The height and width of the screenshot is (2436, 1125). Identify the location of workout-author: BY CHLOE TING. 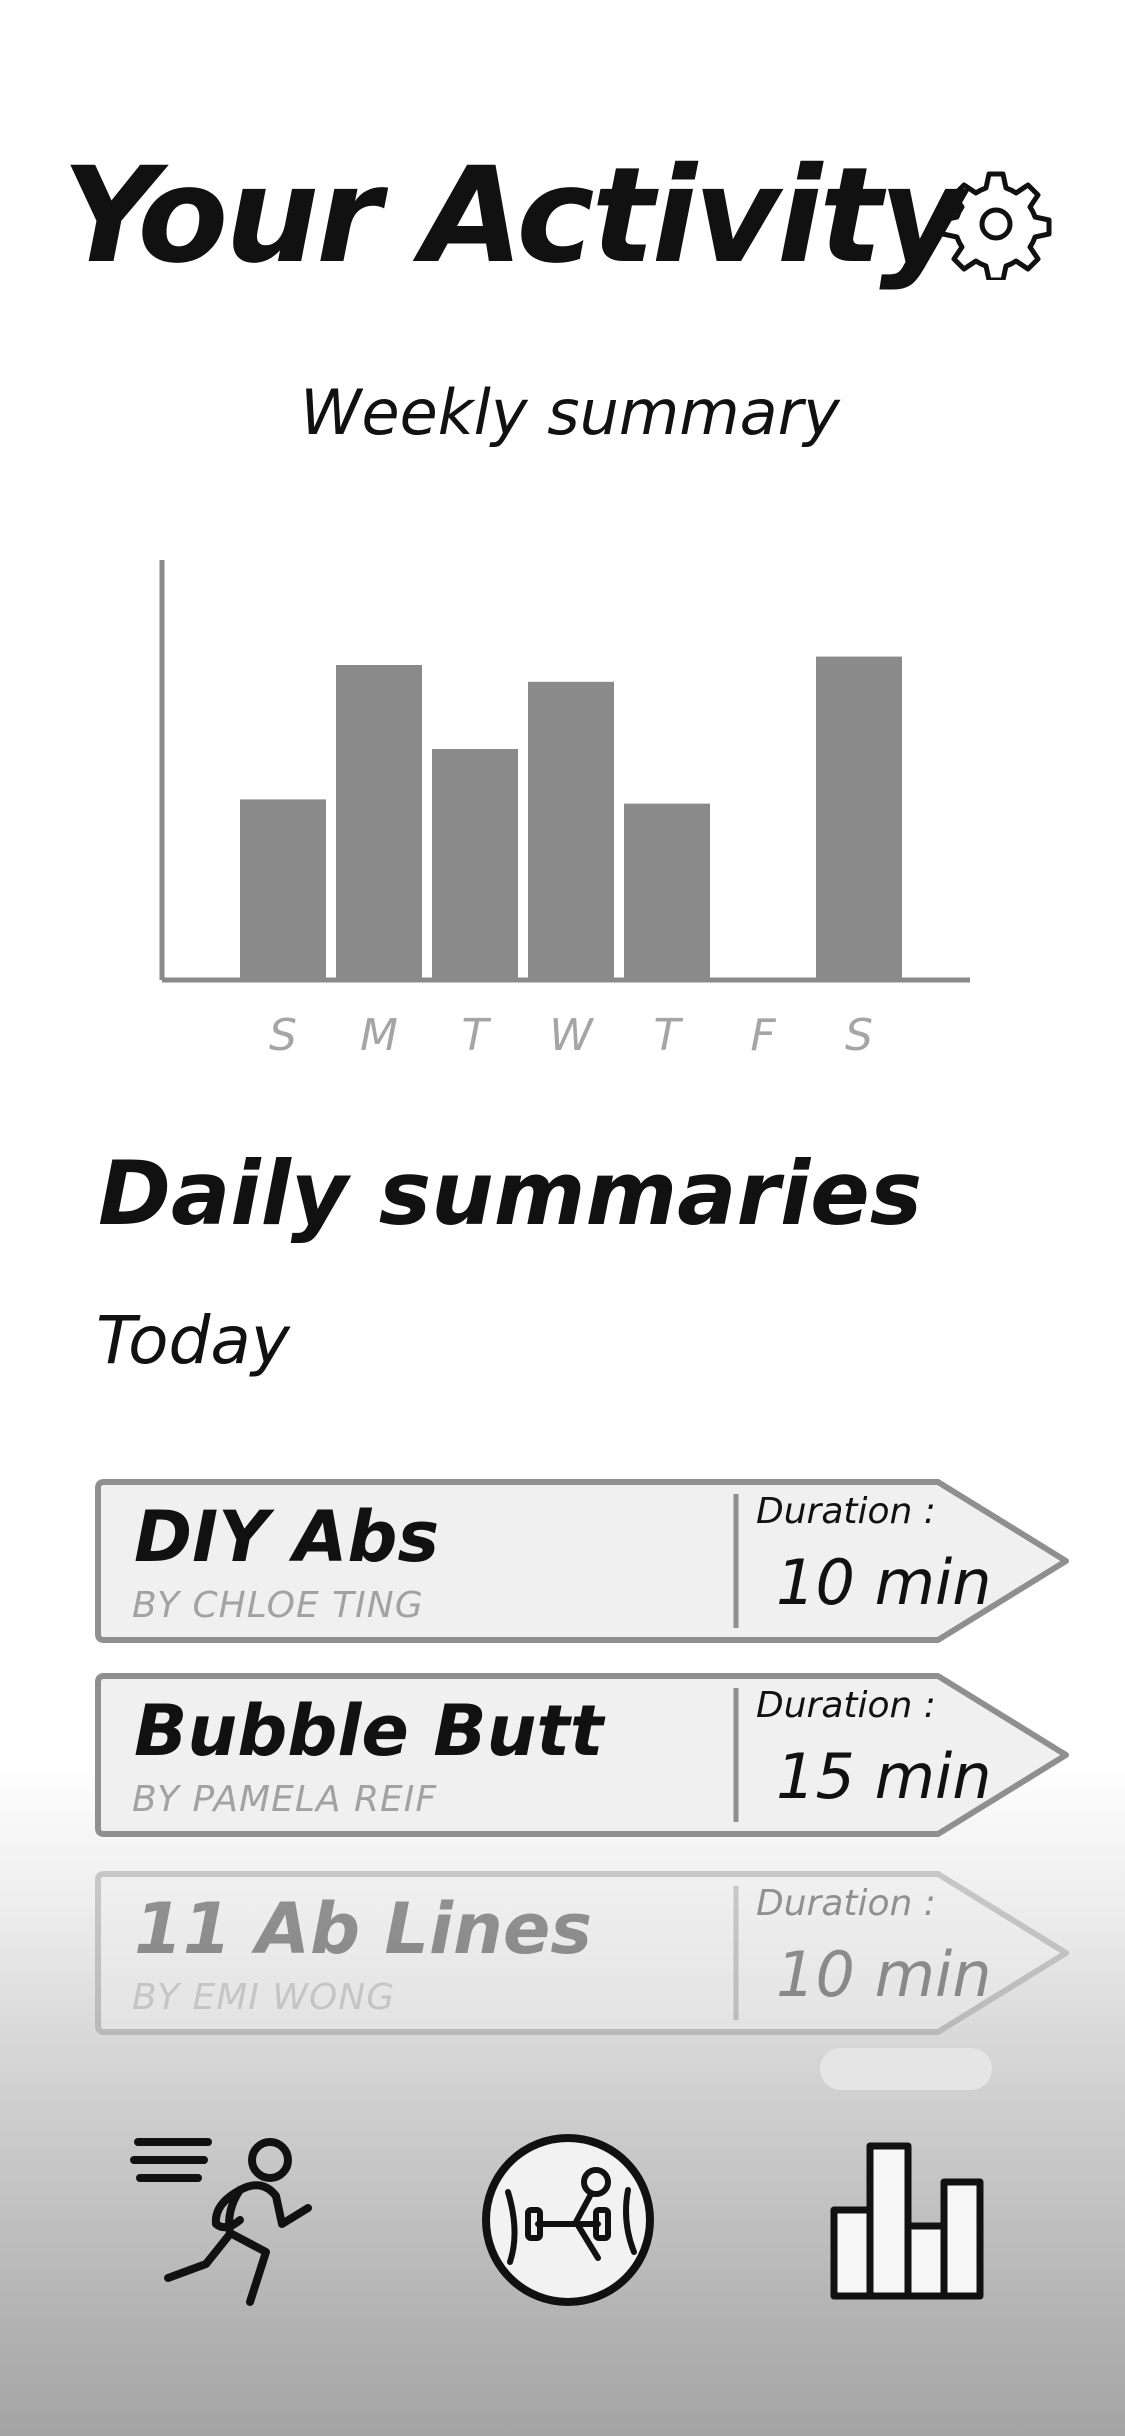
(278, 1605).